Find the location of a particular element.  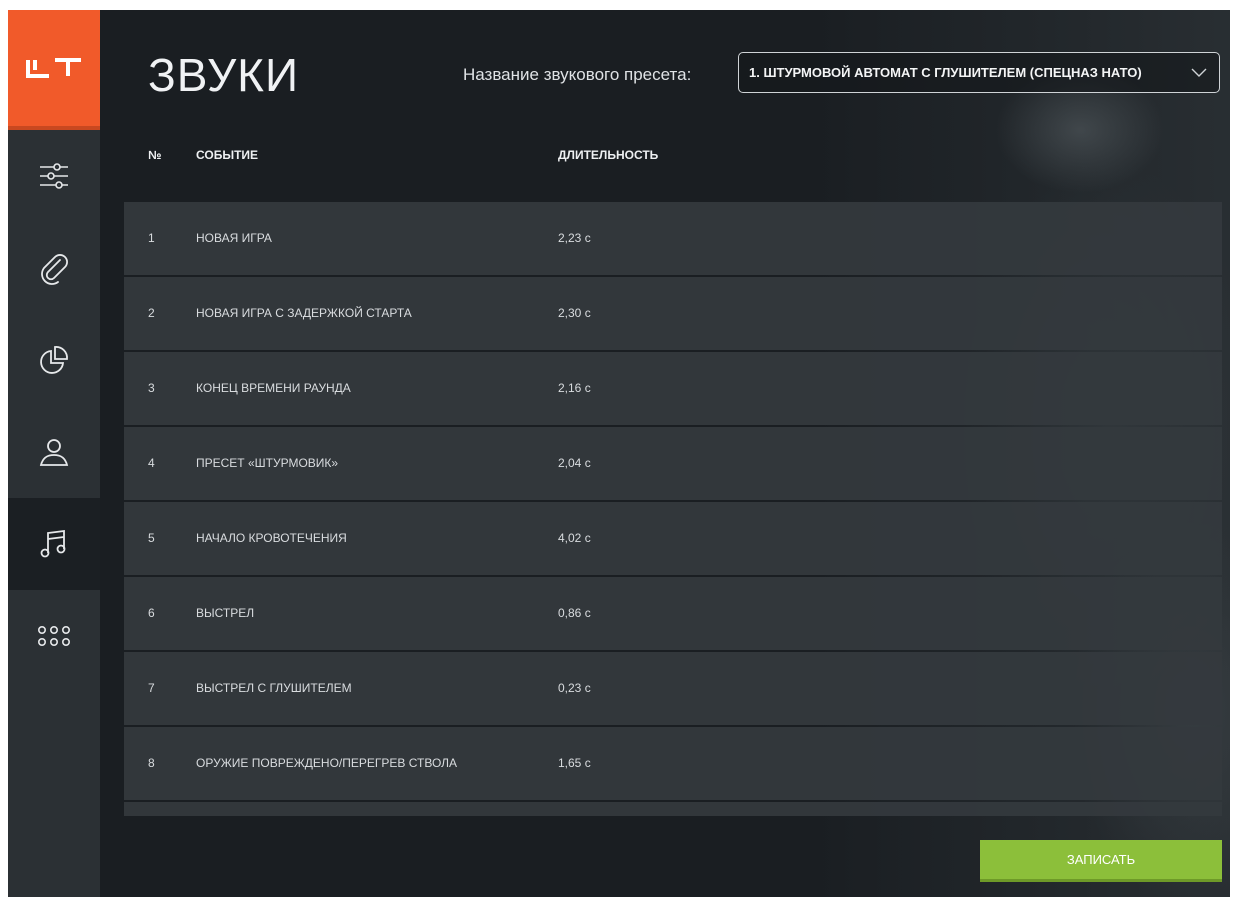

row-num: 2 is located at coordinates (151, 313).